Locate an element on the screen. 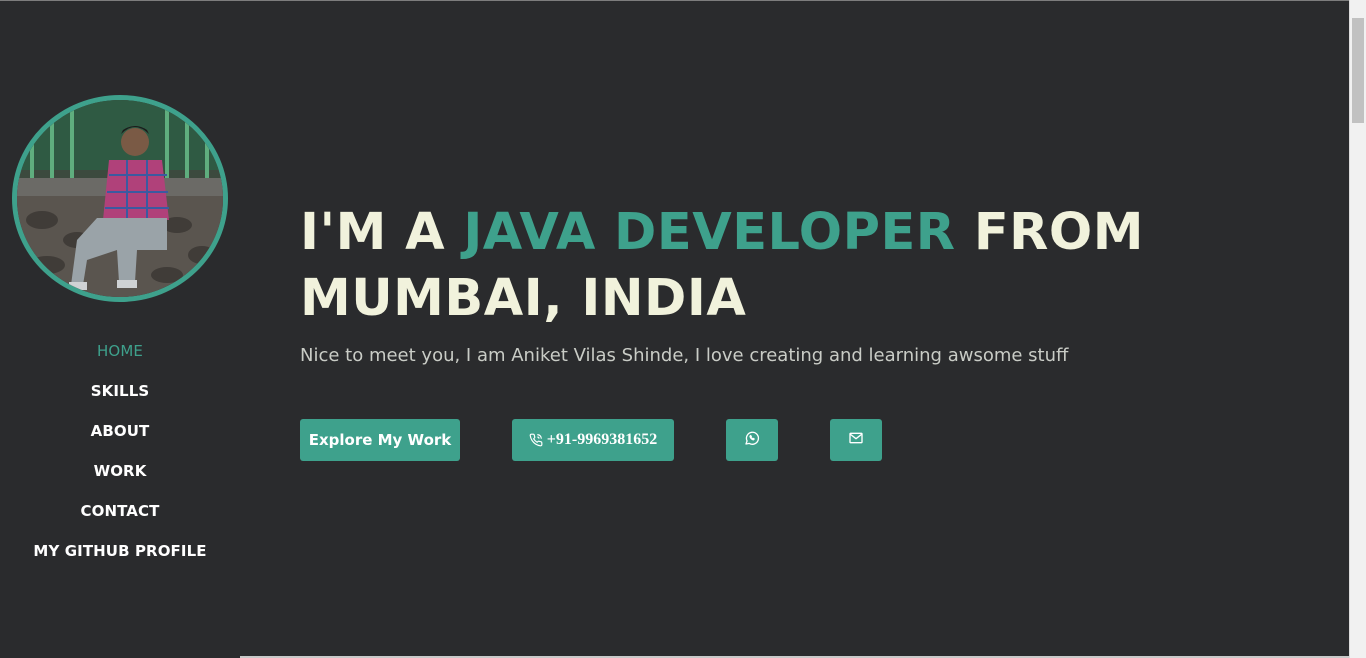  nav-github-profile: MY GITHUB PROFILE is located at coordinates (120, 558).